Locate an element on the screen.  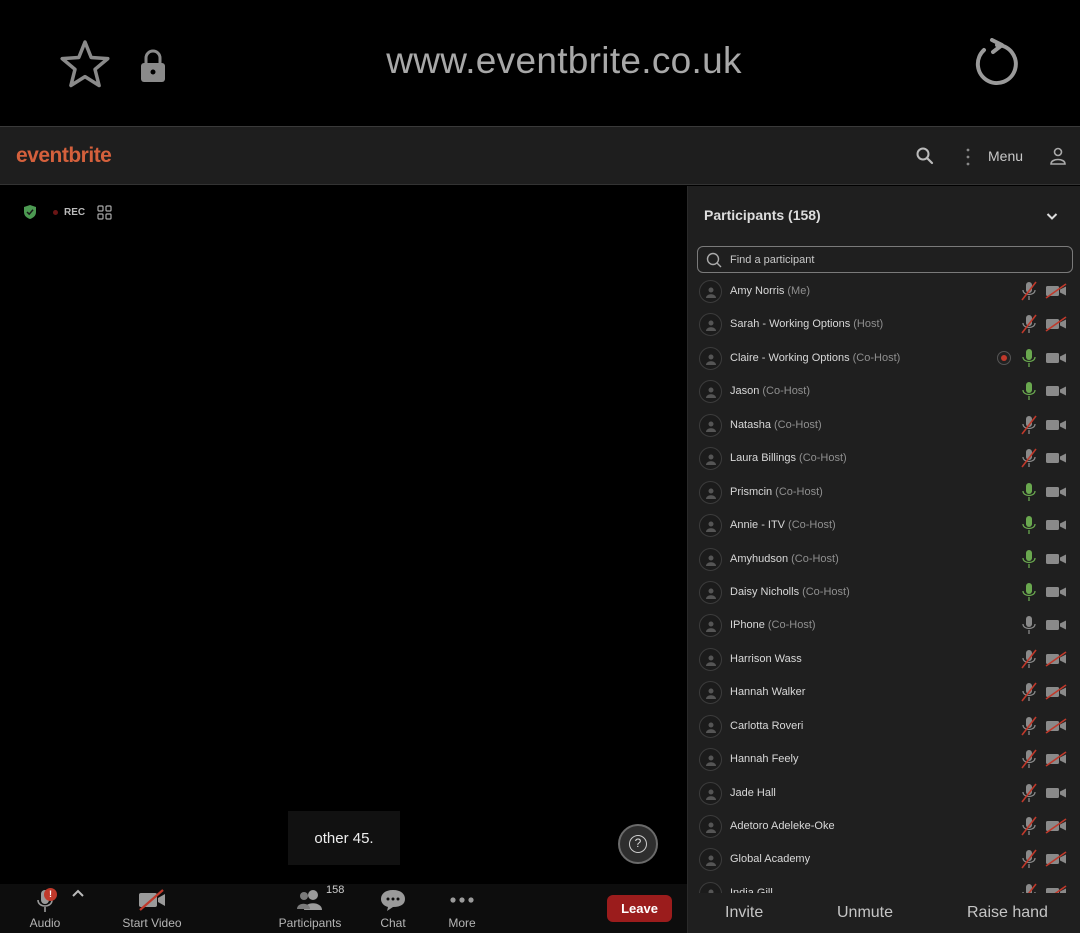
participant-row: Jason (Co-Host) is located at coordinates (884, 391).